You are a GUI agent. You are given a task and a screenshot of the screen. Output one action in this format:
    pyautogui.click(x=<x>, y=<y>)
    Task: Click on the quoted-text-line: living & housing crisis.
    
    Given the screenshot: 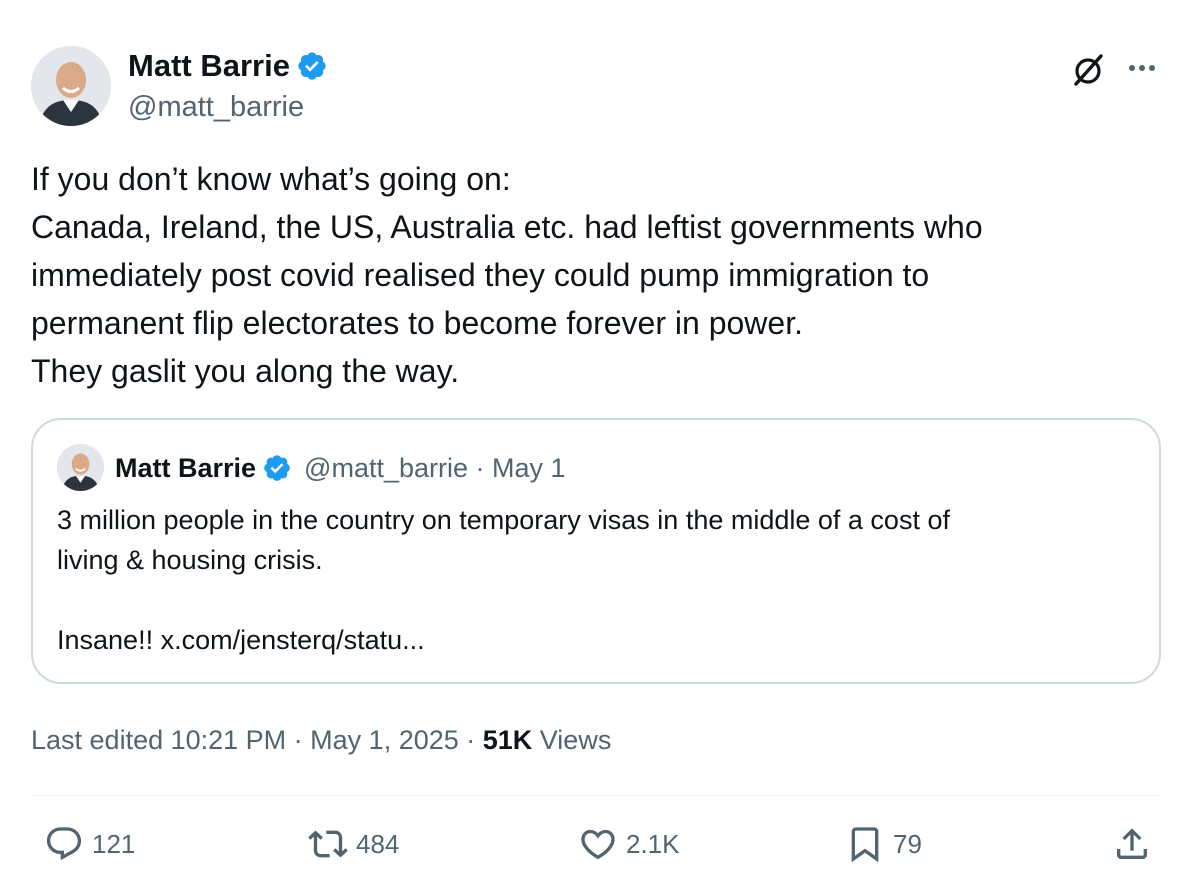 What is the action you would take?
    pyautogui.click(x=190, y=560)
    